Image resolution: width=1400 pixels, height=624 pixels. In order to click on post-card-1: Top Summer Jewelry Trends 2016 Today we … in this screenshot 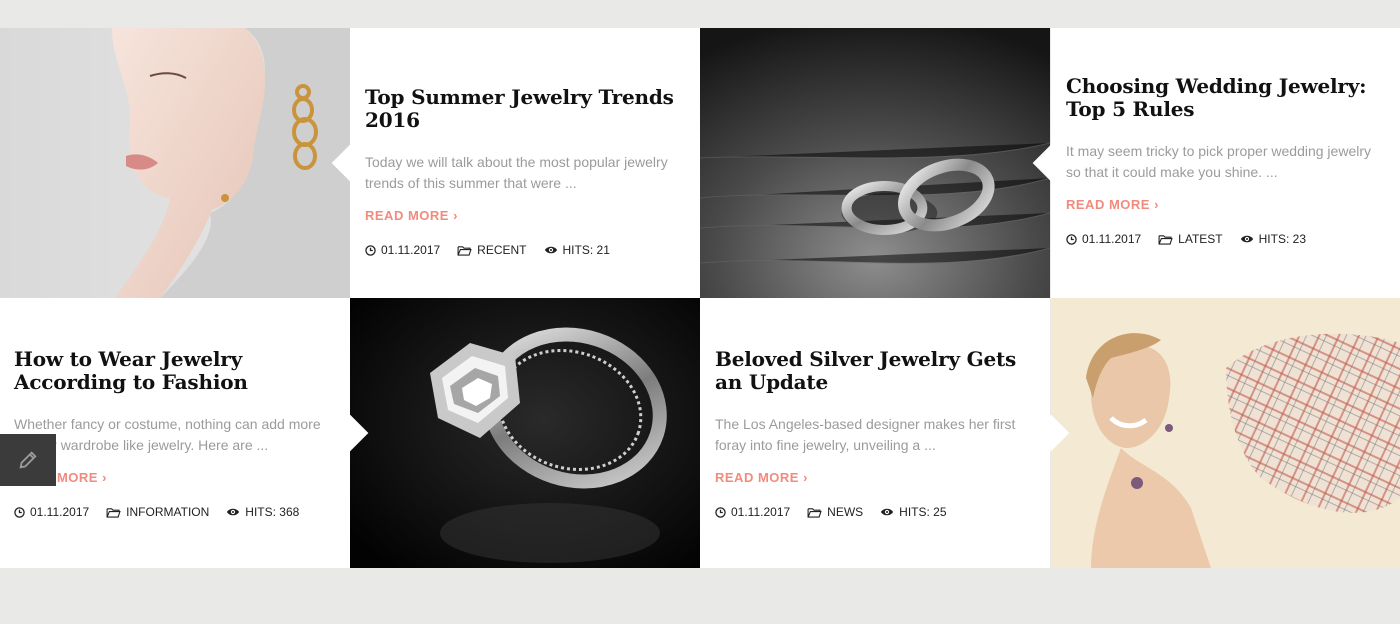, I will do `click(525, 163)`.